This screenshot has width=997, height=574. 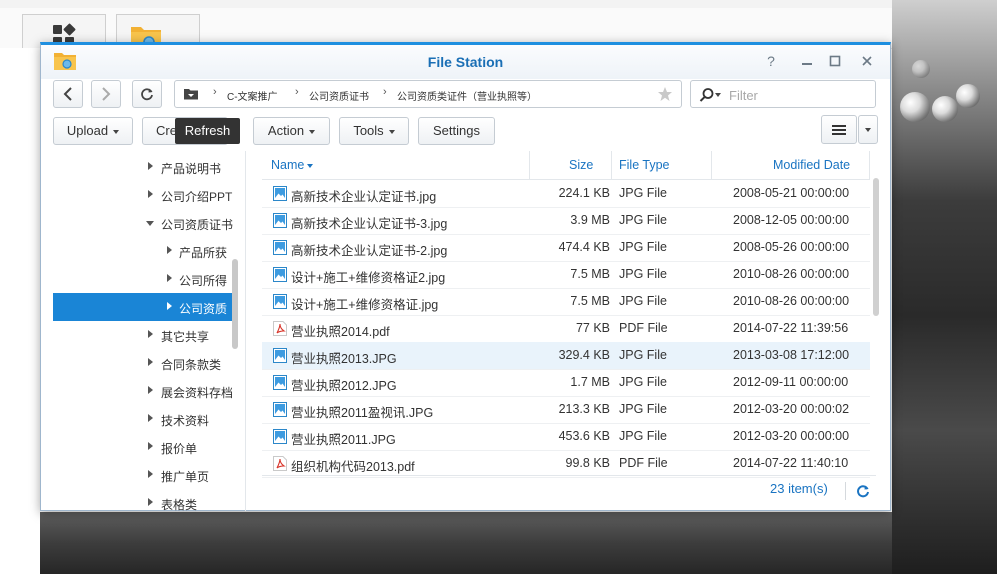 What do you see at coordinates (344, 386) in the screenshot?
I see `file-name: 营业执照2012.JPG` at bounding box center [344, 386].